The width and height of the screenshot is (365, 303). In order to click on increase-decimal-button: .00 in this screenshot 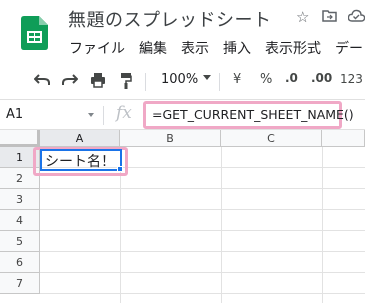, I will do `click(321, 78)`.